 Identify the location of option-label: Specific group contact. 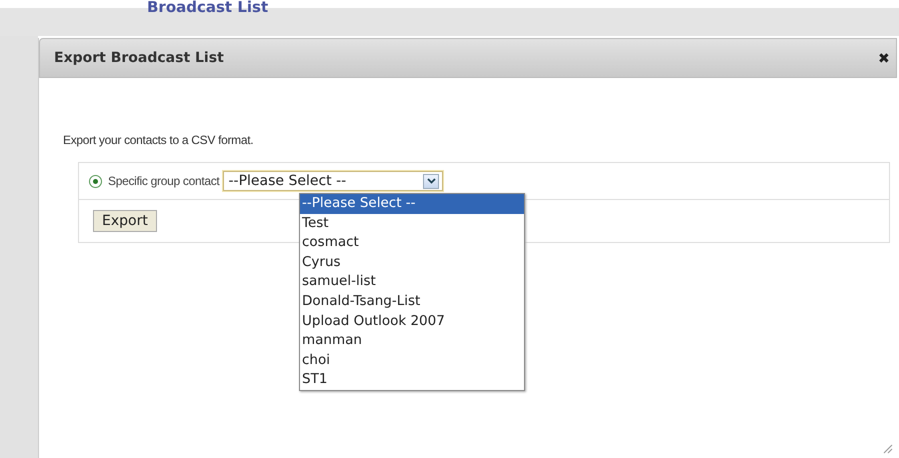
(164, 181).